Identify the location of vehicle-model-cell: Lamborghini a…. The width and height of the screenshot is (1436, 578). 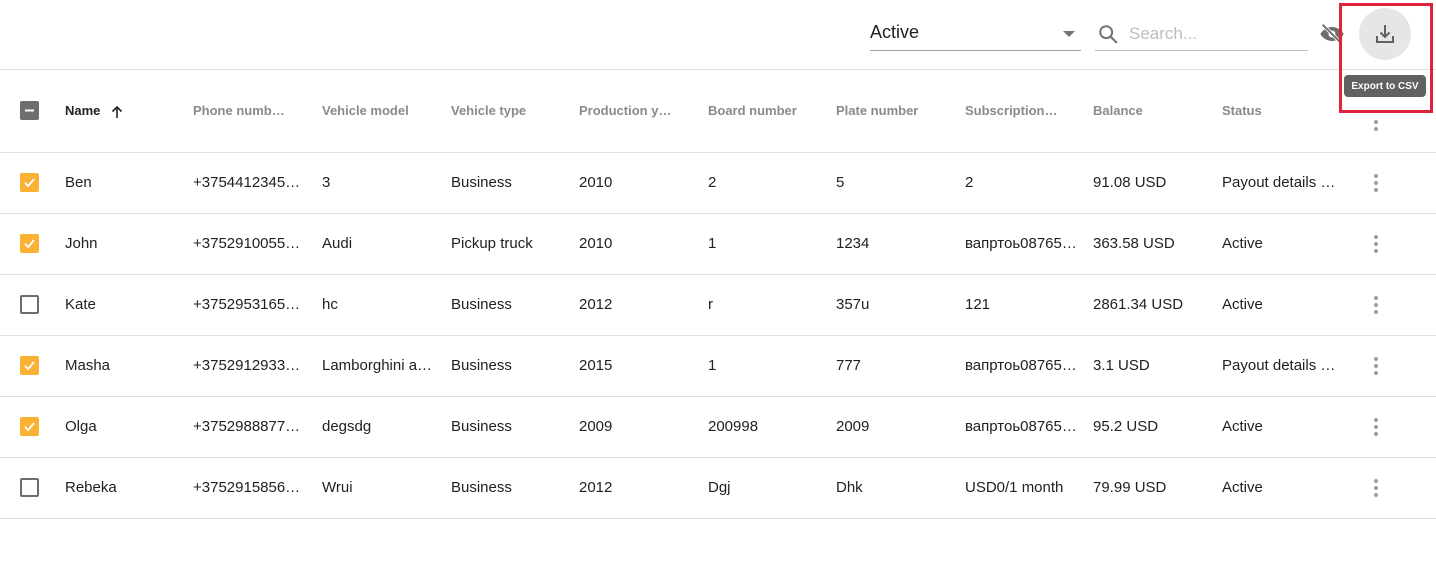
(377, 365).